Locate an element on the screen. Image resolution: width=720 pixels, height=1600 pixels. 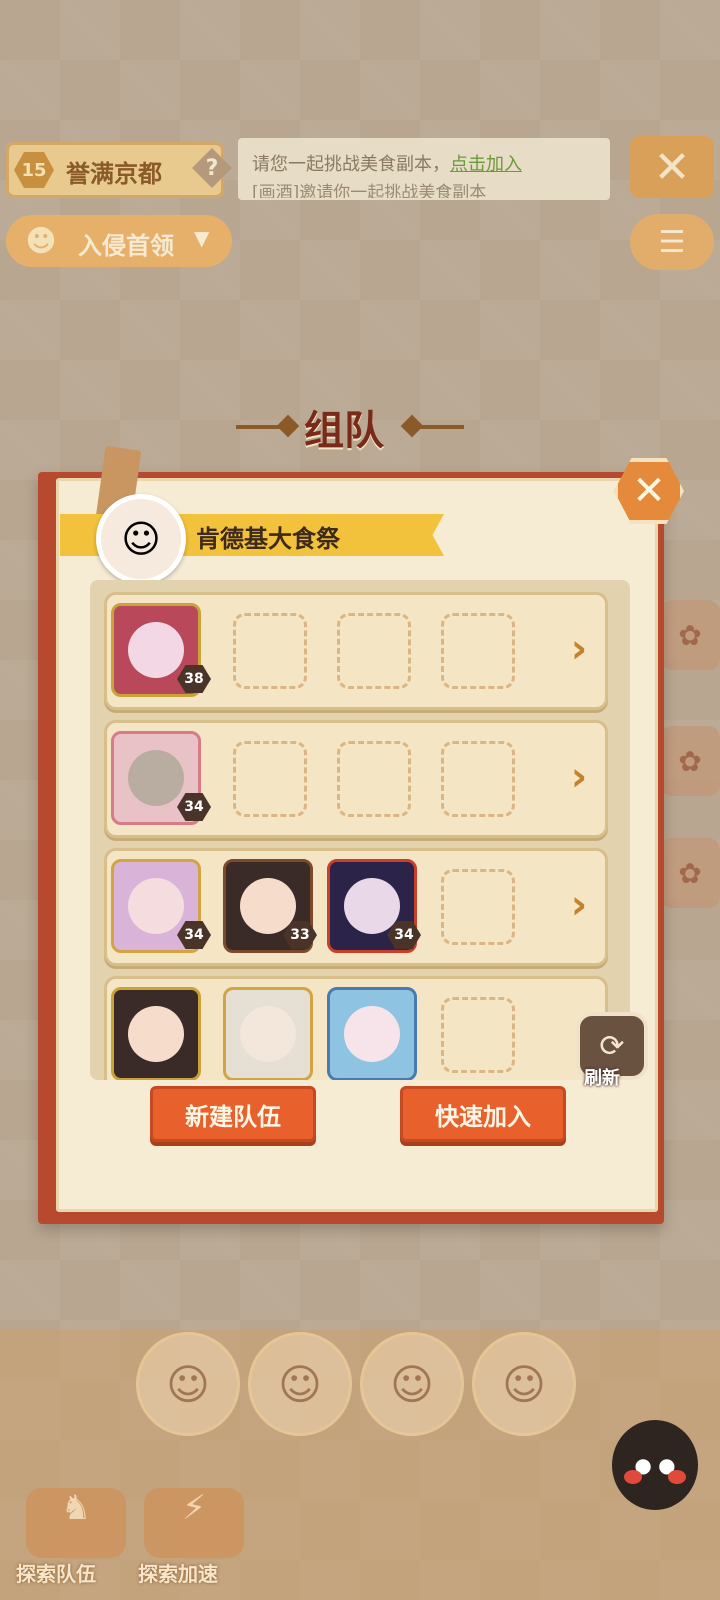
list-icon: ☰ is located at coordinates (672, 242).